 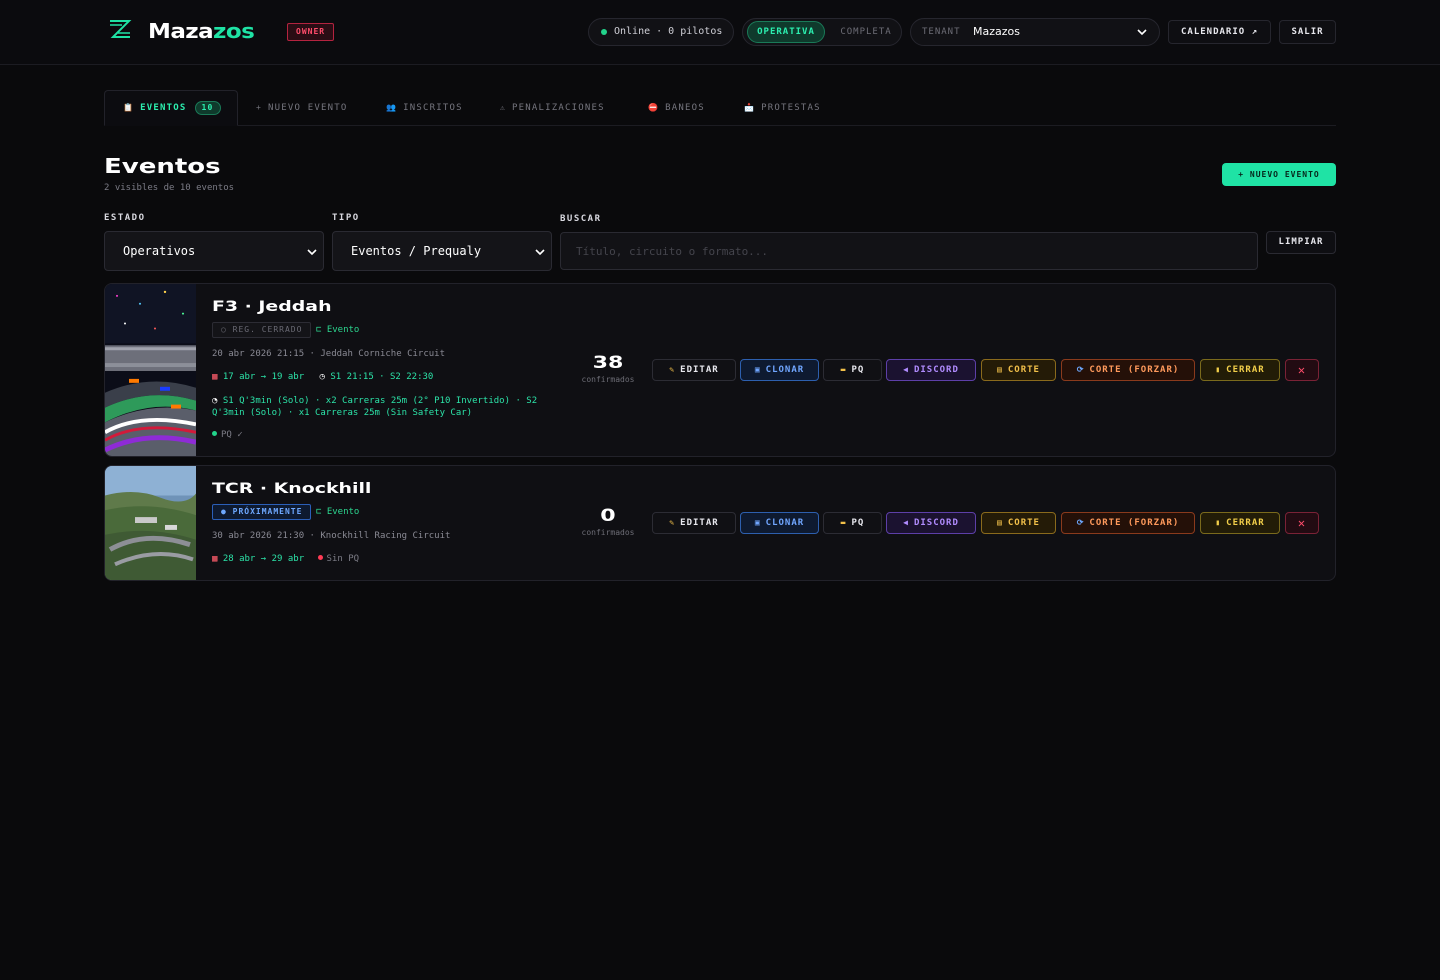 I want to click on event-title: TCR · Knockhill, so click(x=292, y=489).